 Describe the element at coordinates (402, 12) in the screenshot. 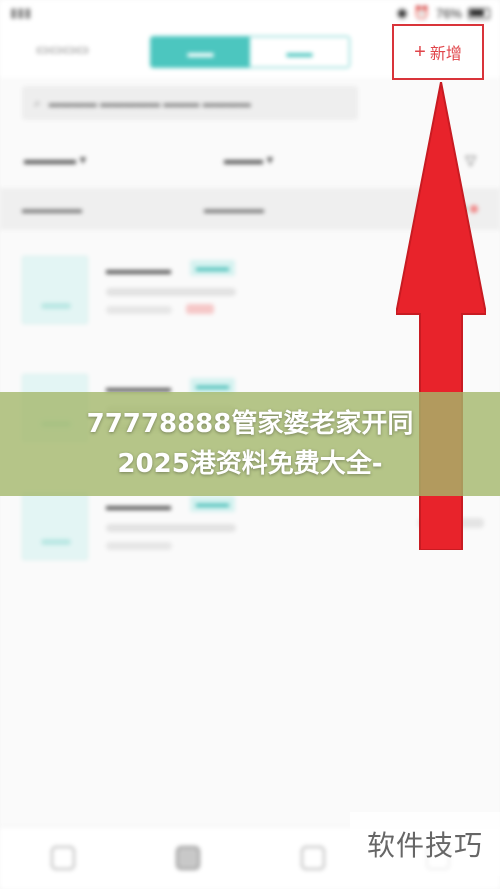

I see `location-icon: ◉` at that location.